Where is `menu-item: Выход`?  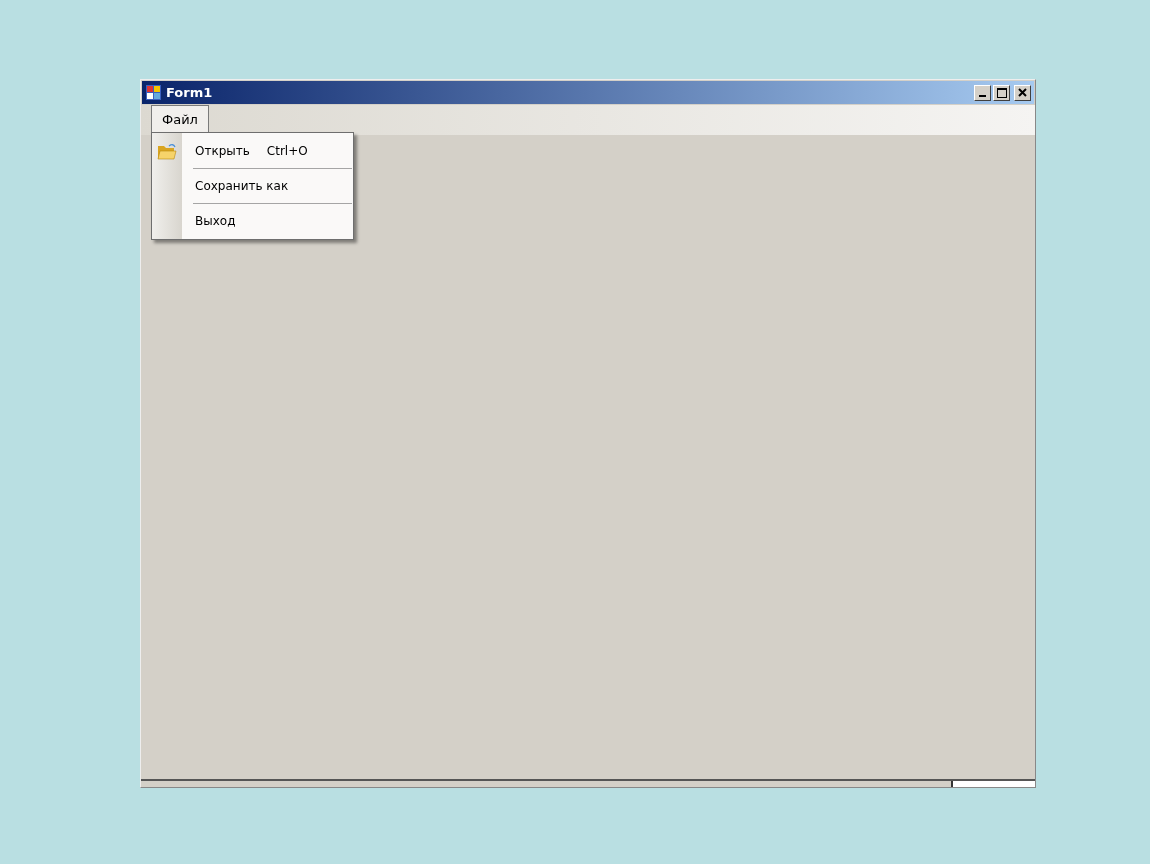 menu-item: Выход is located at coordinates (252, 221).